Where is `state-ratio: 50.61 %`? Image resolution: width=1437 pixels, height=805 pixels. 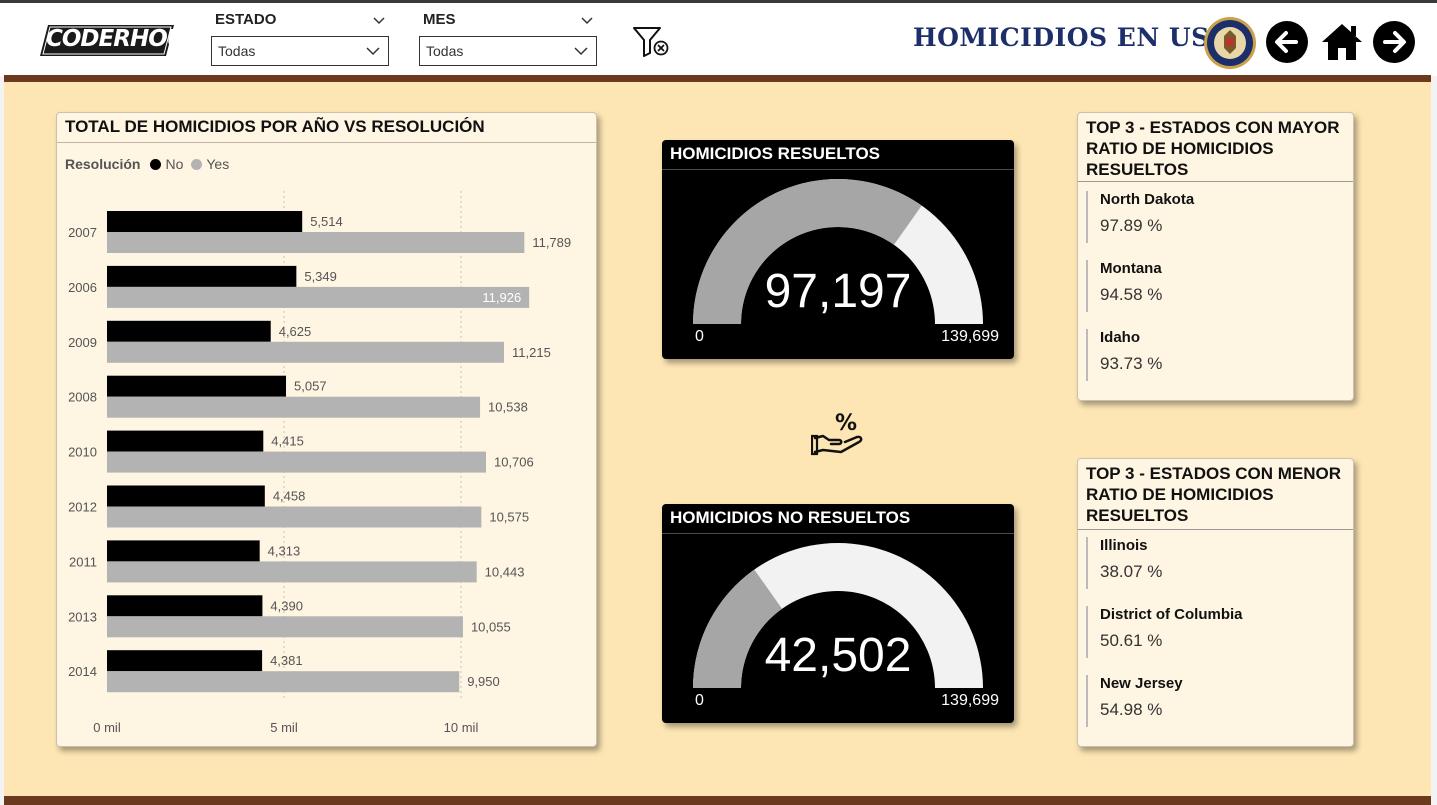 state-ratio: 50.61 % is located at coordinates (1131, 640).